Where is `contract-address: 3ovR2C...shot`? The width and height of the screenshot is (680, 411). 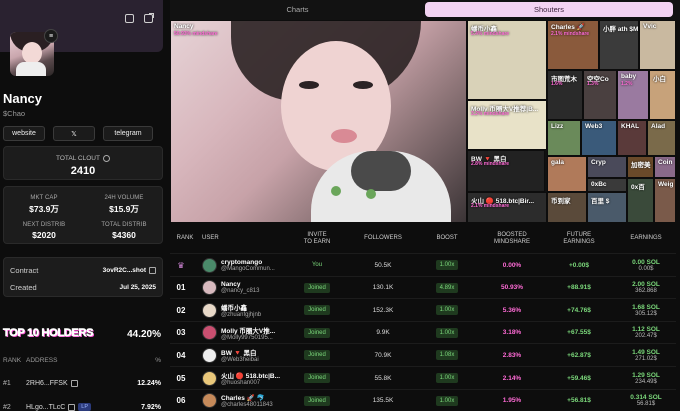 contract-address: 3ovR2C...shot is located at coordinates (124, 270).